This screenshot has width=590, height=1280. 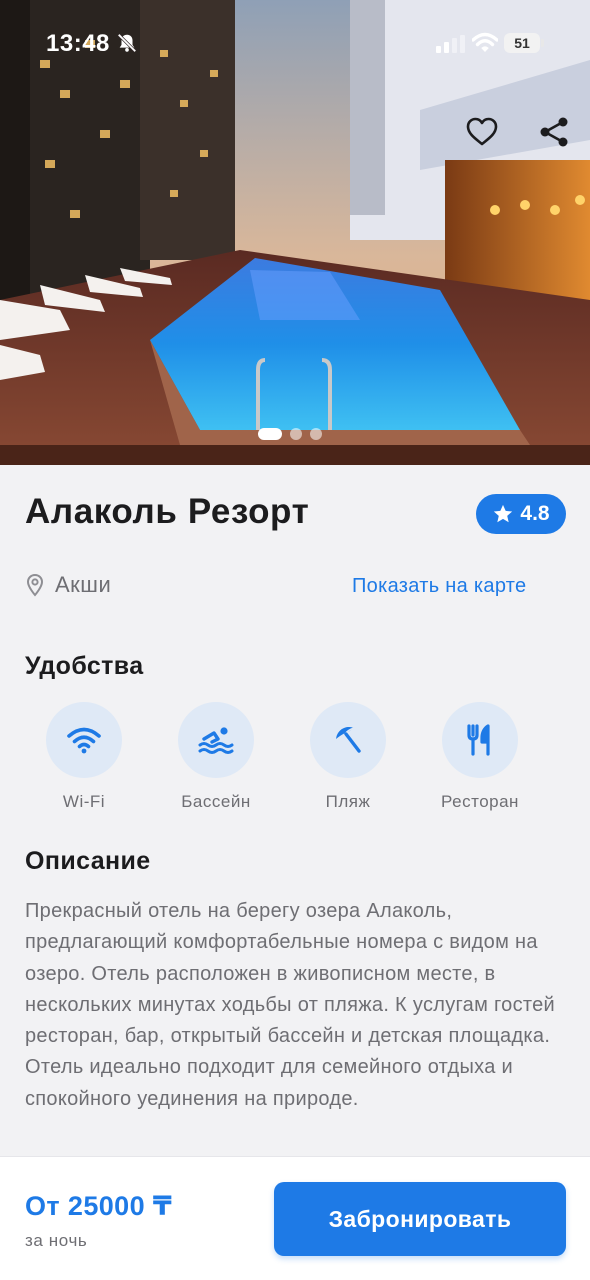 What do you see at coordinates (78, 43) in the screenshot?
I see `status-time: 13:48` at bounding box center [78, 43].